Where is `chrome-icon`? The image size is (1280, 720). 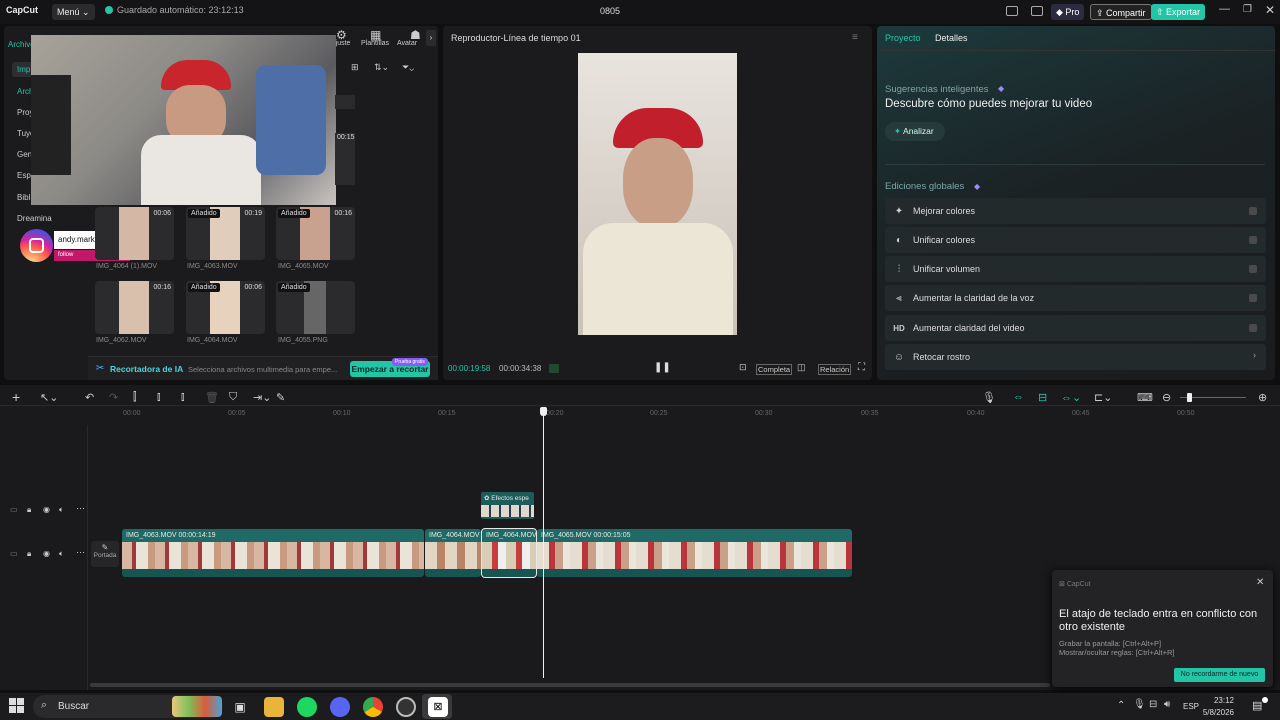 chrome-icon is located at coordinates (373, 707).